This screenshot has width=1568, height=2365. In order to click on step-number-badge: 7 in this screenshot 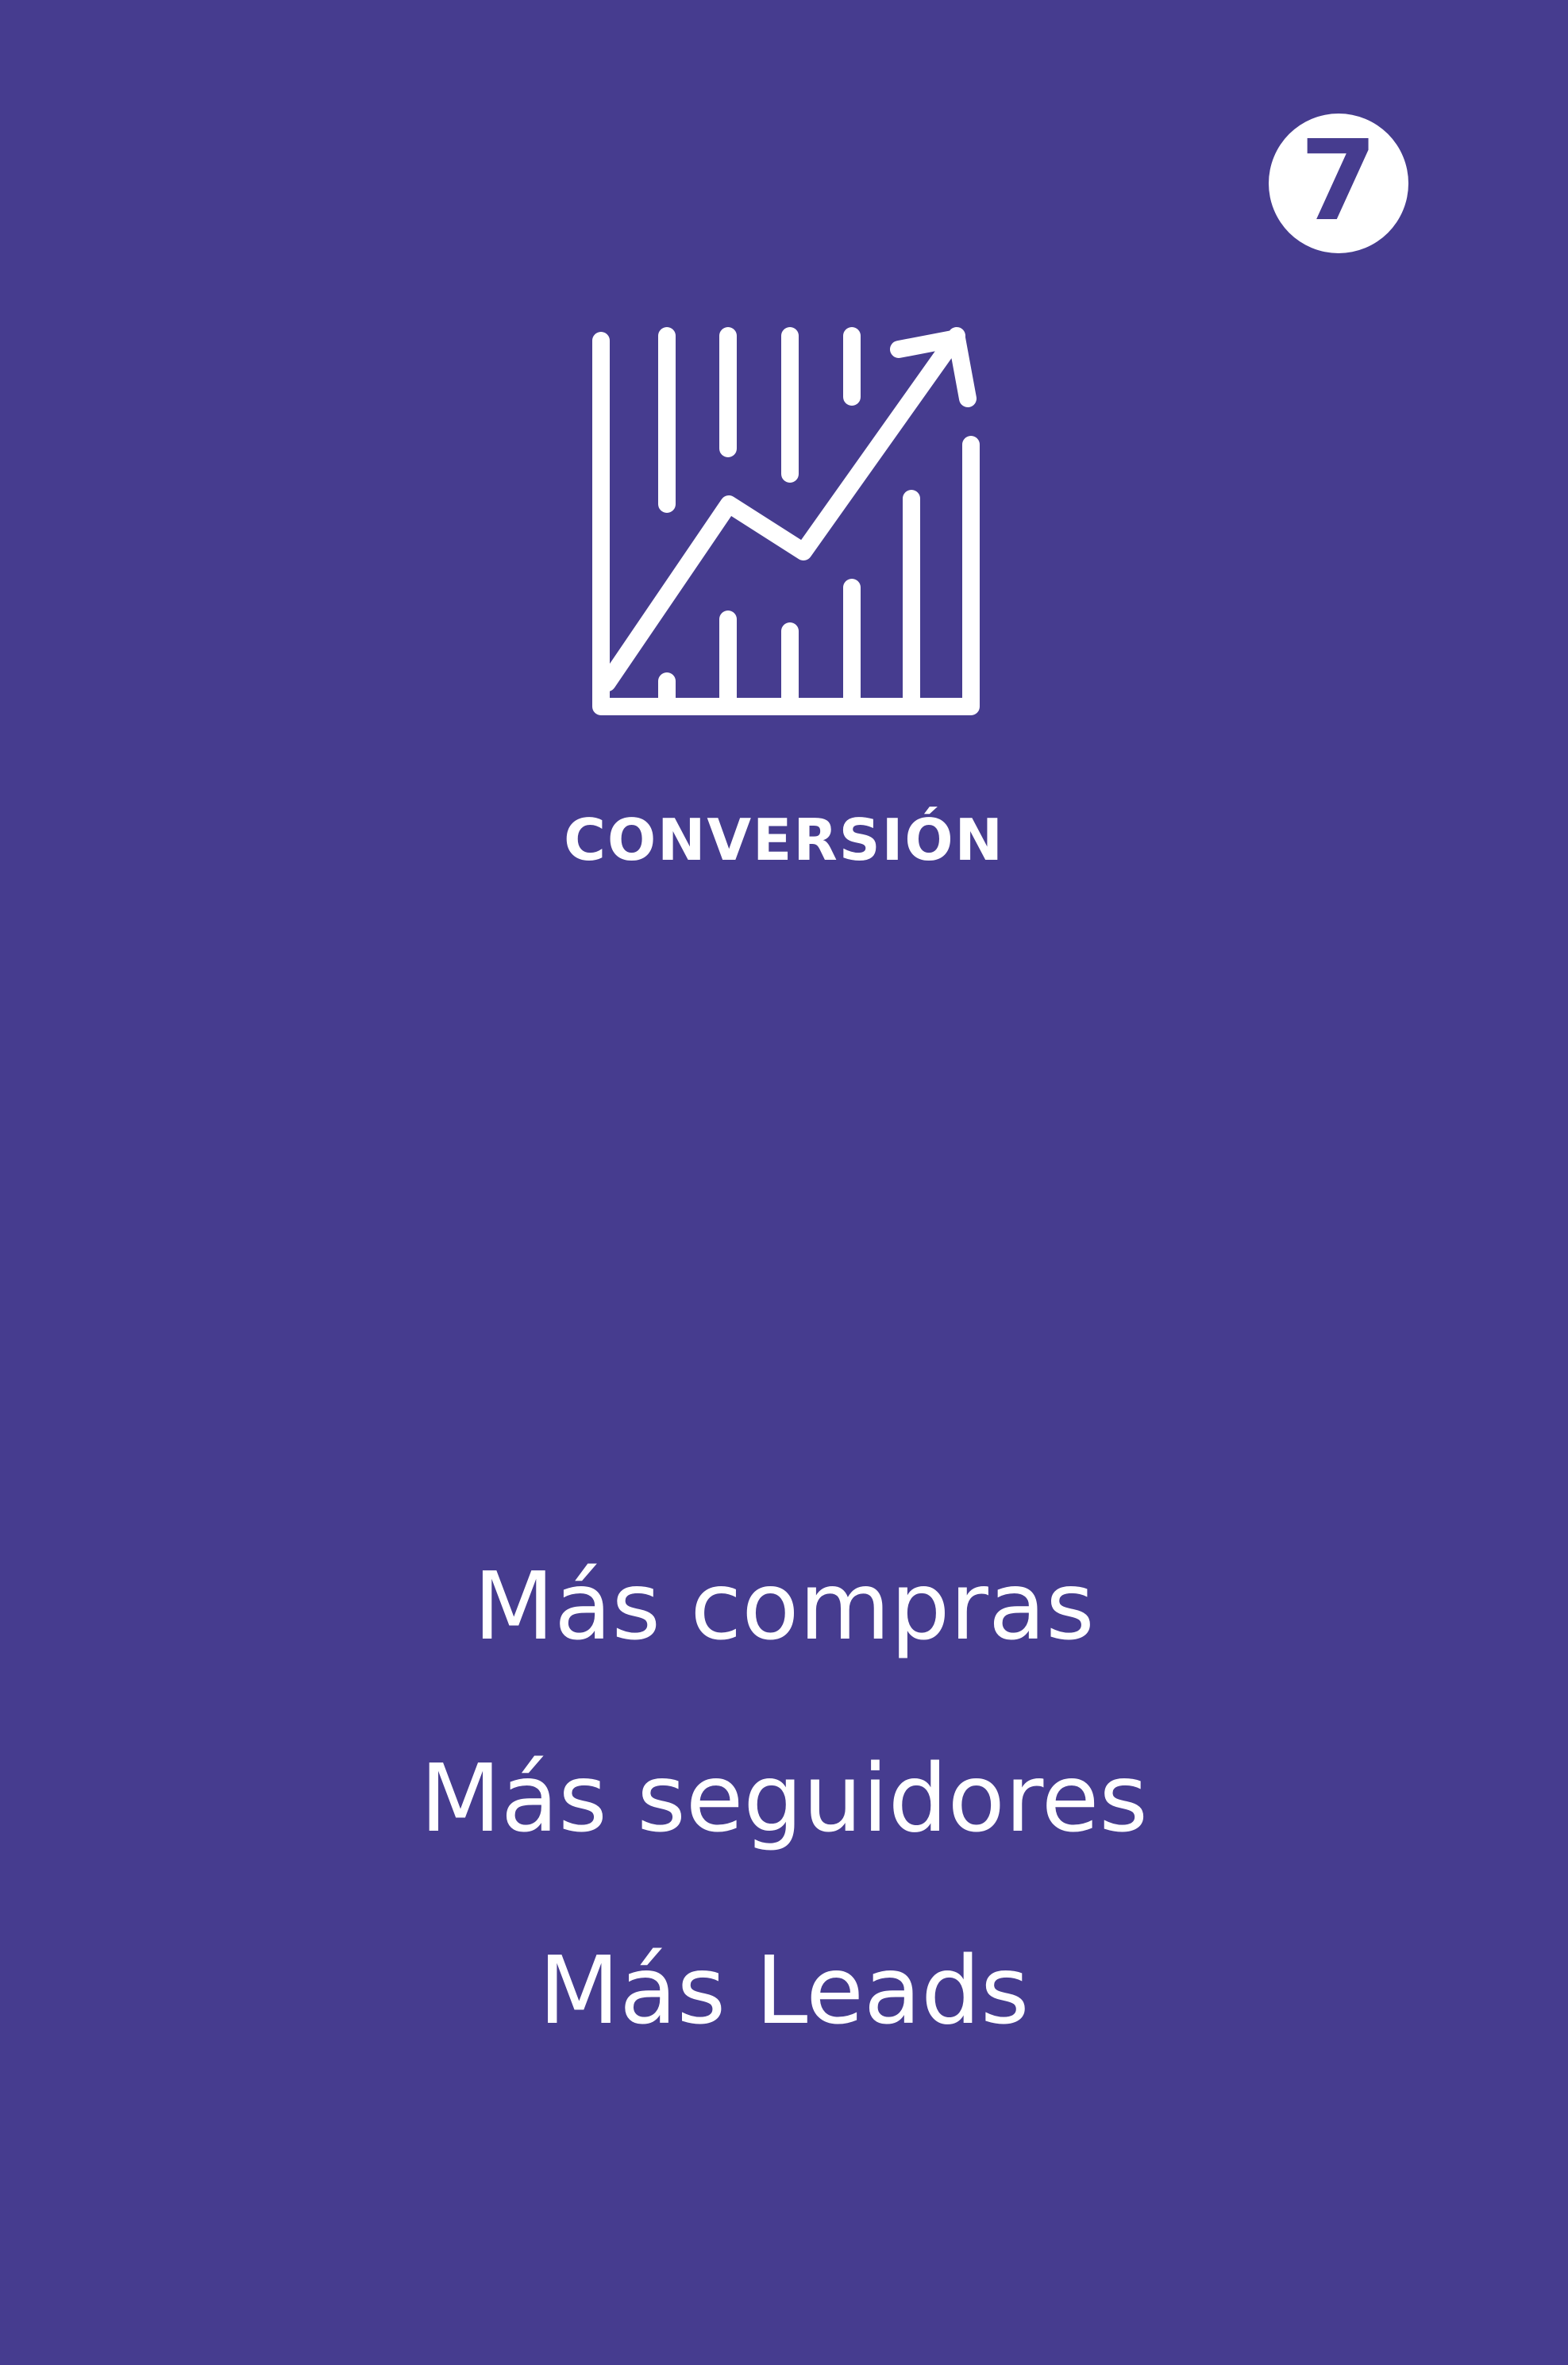, I will do `click(1338, 183)`.